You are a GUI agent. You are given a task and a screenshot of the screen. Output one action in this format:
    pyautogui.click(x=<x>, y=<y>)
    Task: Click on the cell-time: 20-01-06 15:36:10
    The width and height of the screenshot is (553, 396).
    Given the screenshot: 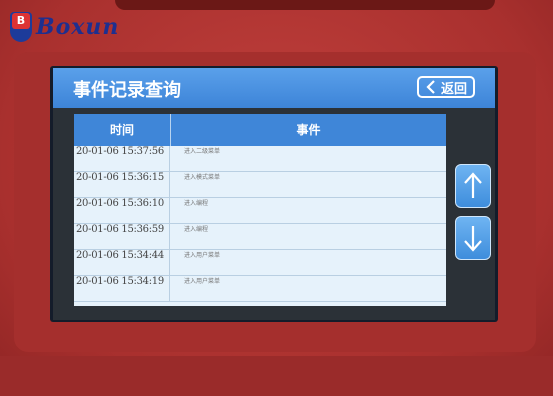 What is the action you would take?
    pyautogui.click(x=123, y=211)
    